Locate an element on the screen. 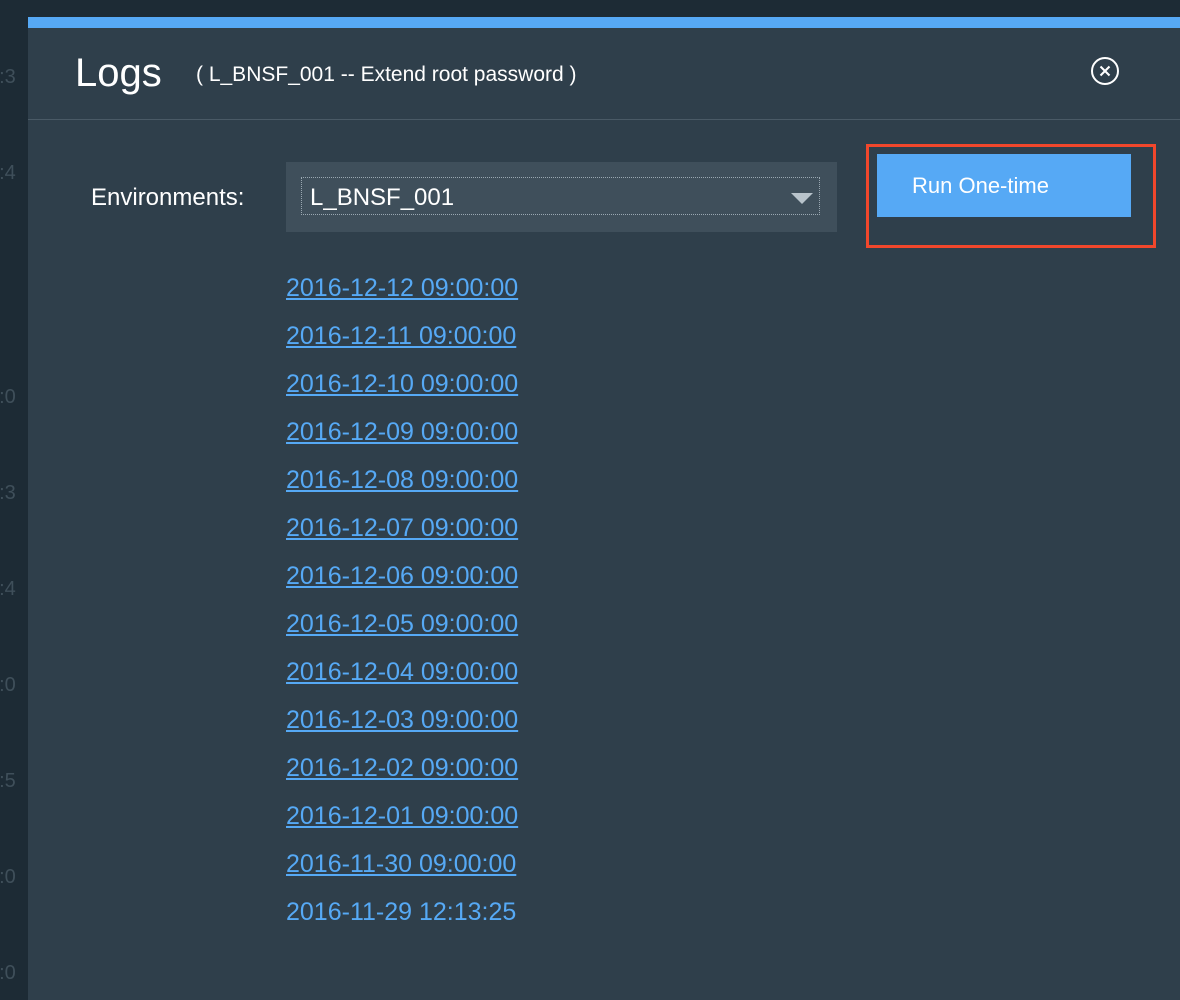  background-time-text: 3:3 is located at coordinates (8, 77).